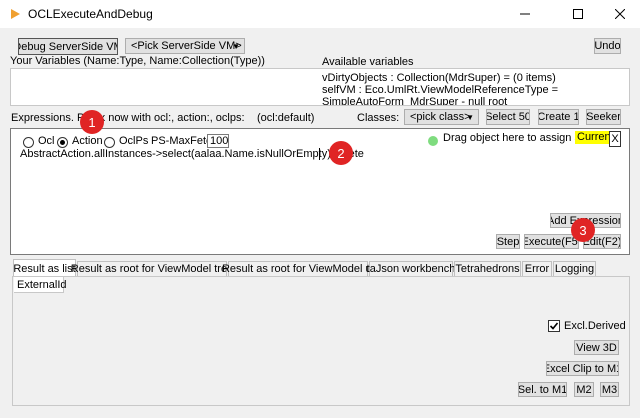 This screenshot has height=418, width=640. What do you see at coordinates (508, 117) in the screenshot?
I see `select-50-button: Select 50` at bounding box center [508, 117].